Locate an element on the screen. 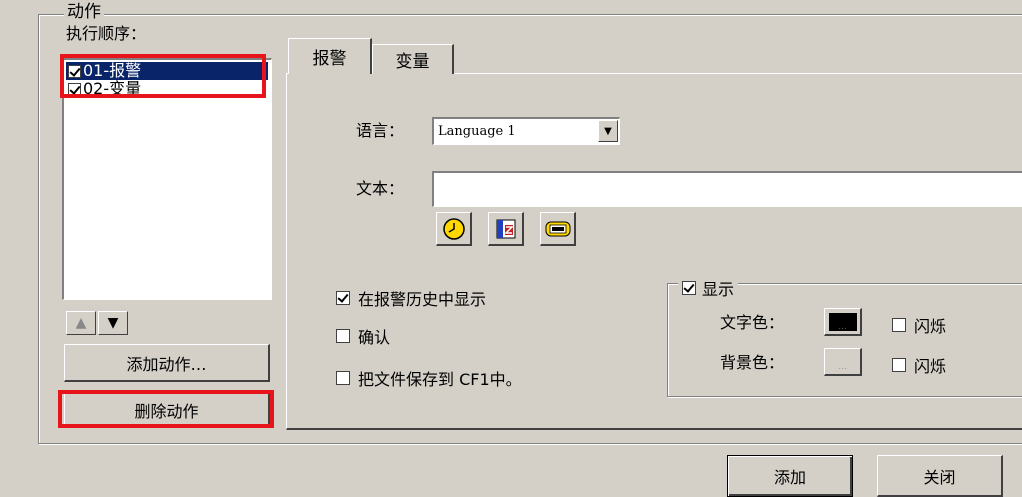  confirm-checkbox is located at coordinates (343, 336).